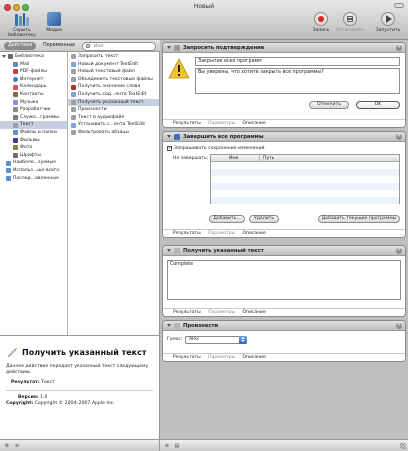 This screenshot has height=451, width=408. Describe the element at coordinates (113, 72) in the screenshot. I see `action-item: Новый текстовый файл` at that location.